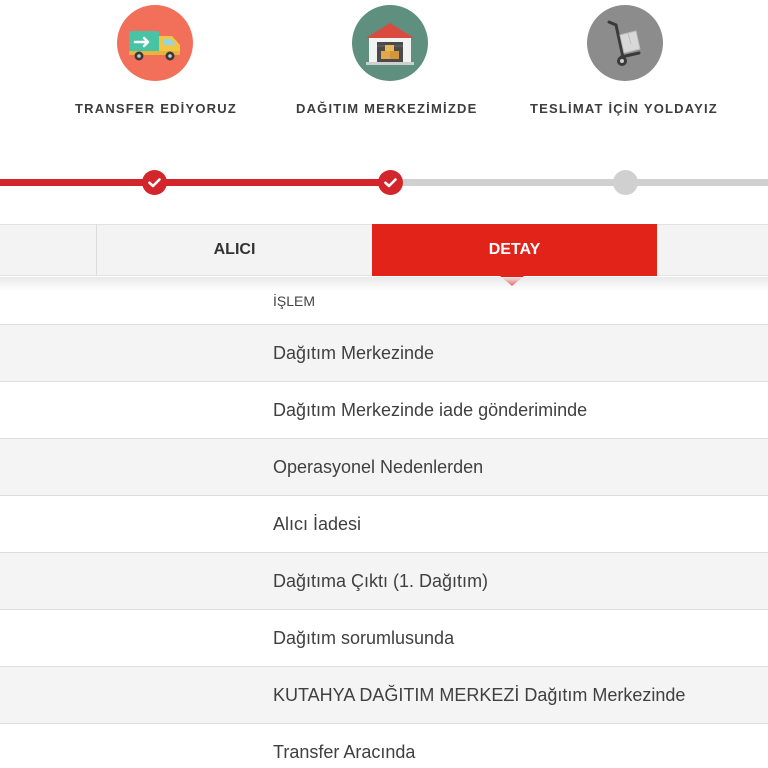 The image size is (768, 768). I want to click on step-label-distribution-center: DAĞITIM MERKEZİMİZDE, so click(387, 108).